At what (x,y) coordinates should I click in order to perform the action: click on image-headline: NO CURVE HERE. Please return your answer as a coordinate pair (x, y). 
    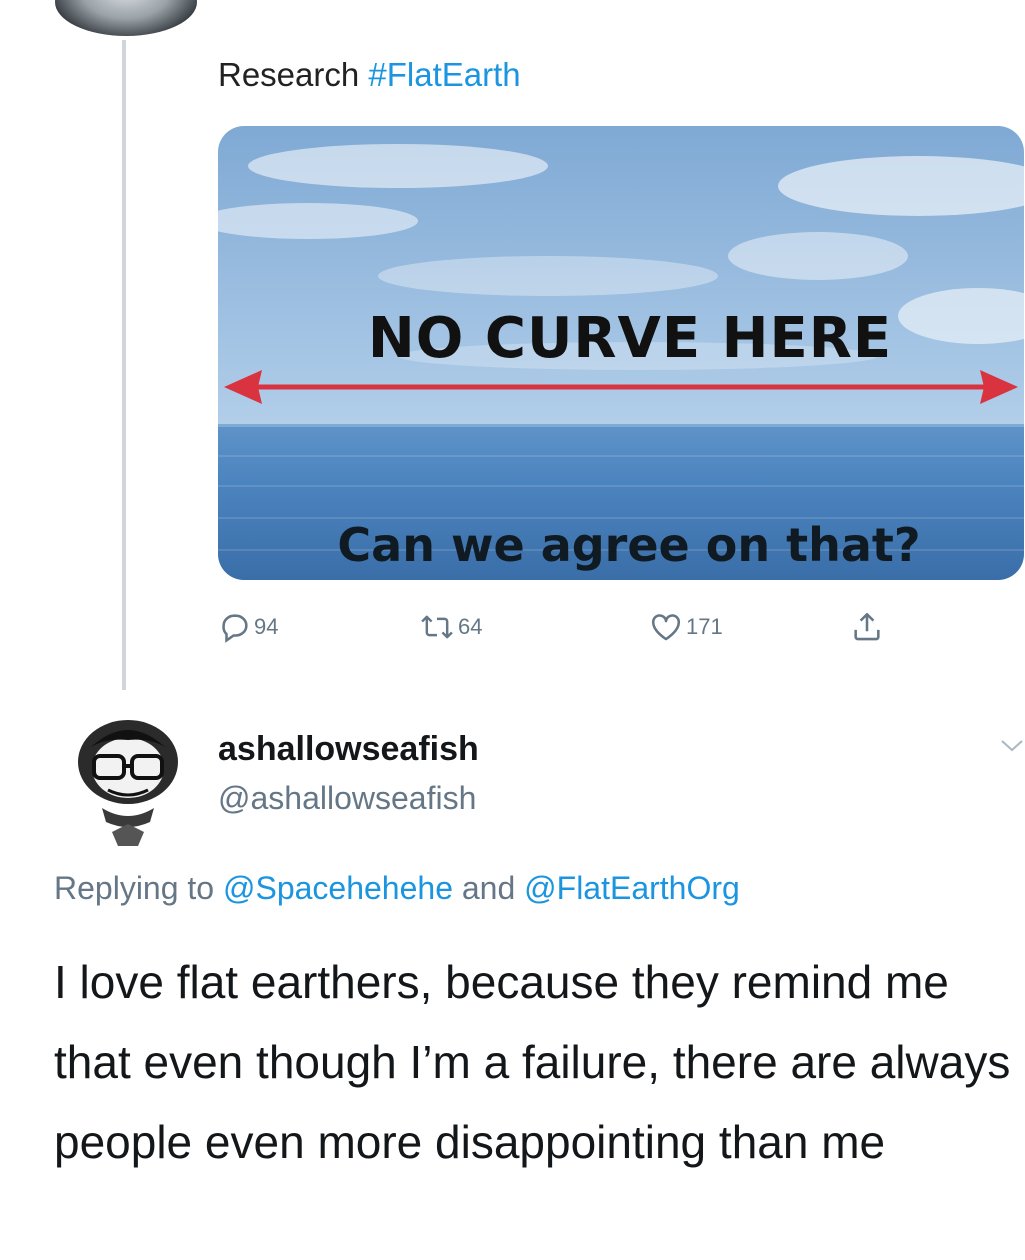
    Looking at the image, I should click on (630, 338).